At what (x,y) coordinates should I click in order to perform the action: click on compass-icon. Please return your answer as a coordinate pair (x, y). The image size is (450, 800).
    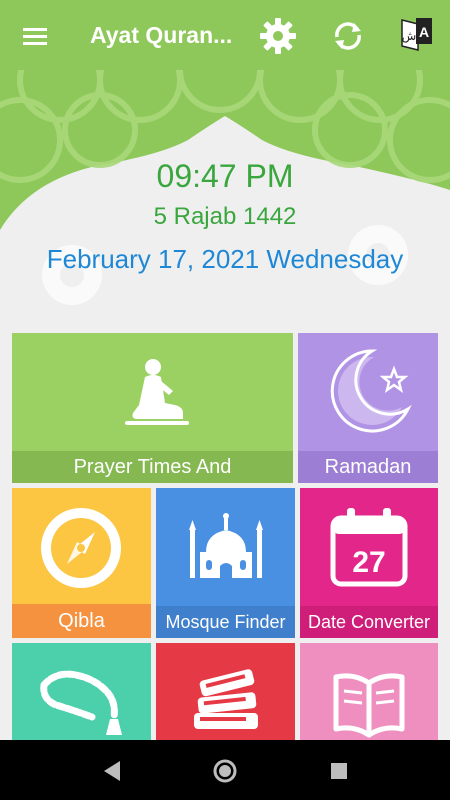
    Looking at the image, I should click on (81, 548).